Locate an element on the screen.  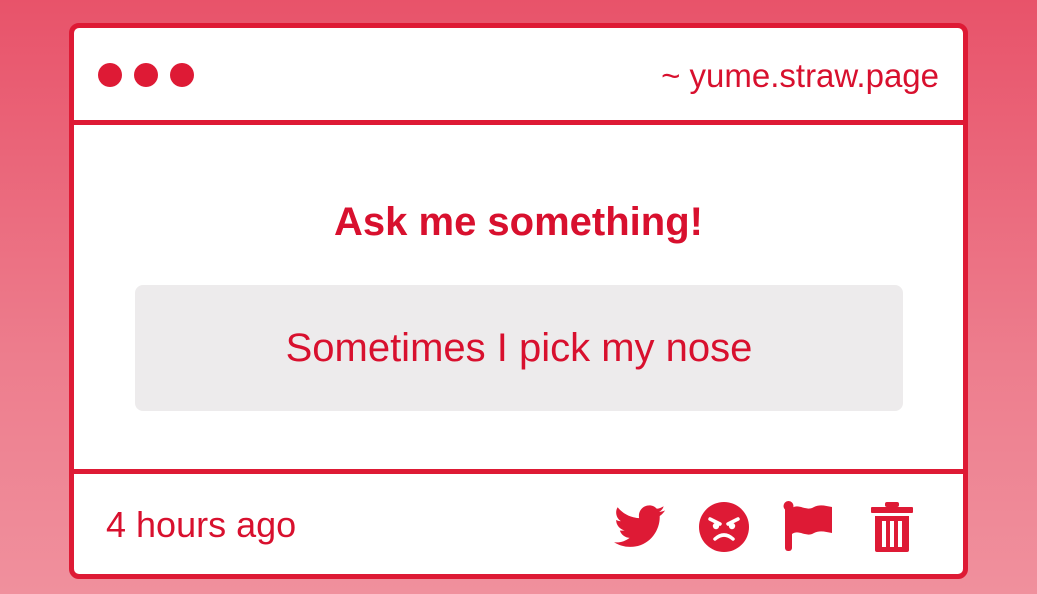
page-title: Ask me something! is located at coordinates (518, 222).